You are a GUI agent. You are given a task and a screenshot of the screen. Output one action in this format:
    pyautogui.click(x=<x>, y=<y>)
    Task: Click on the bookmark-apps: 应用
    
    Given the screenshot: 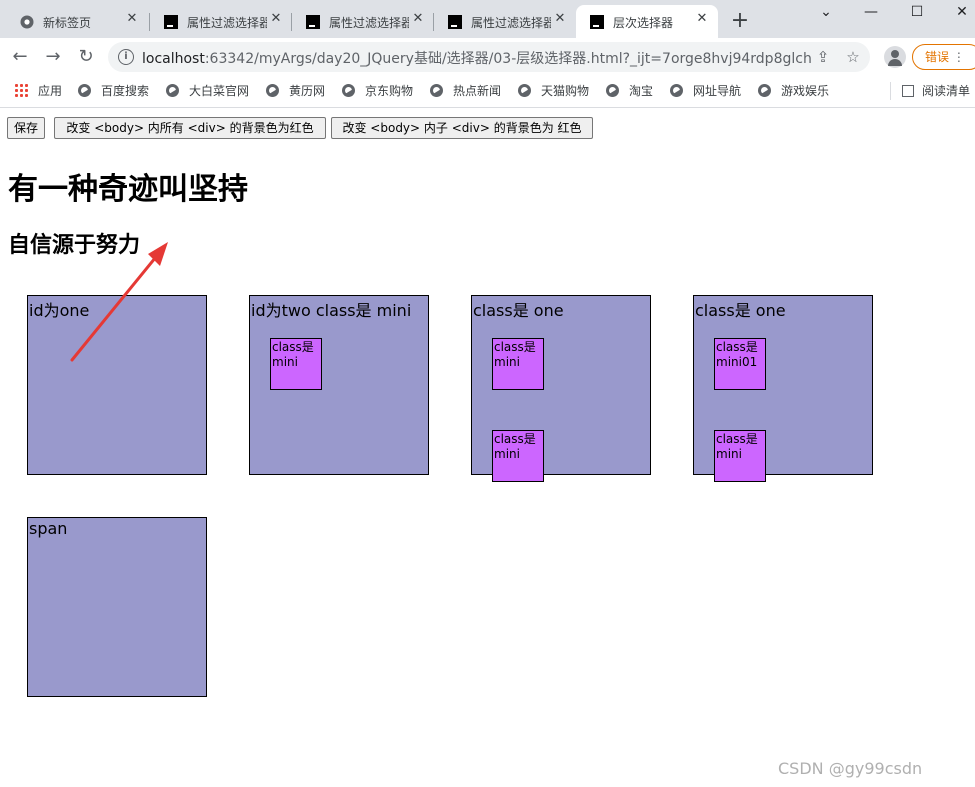 What is the action you would take?
    pyautogui.click(x=38, y=91)
    